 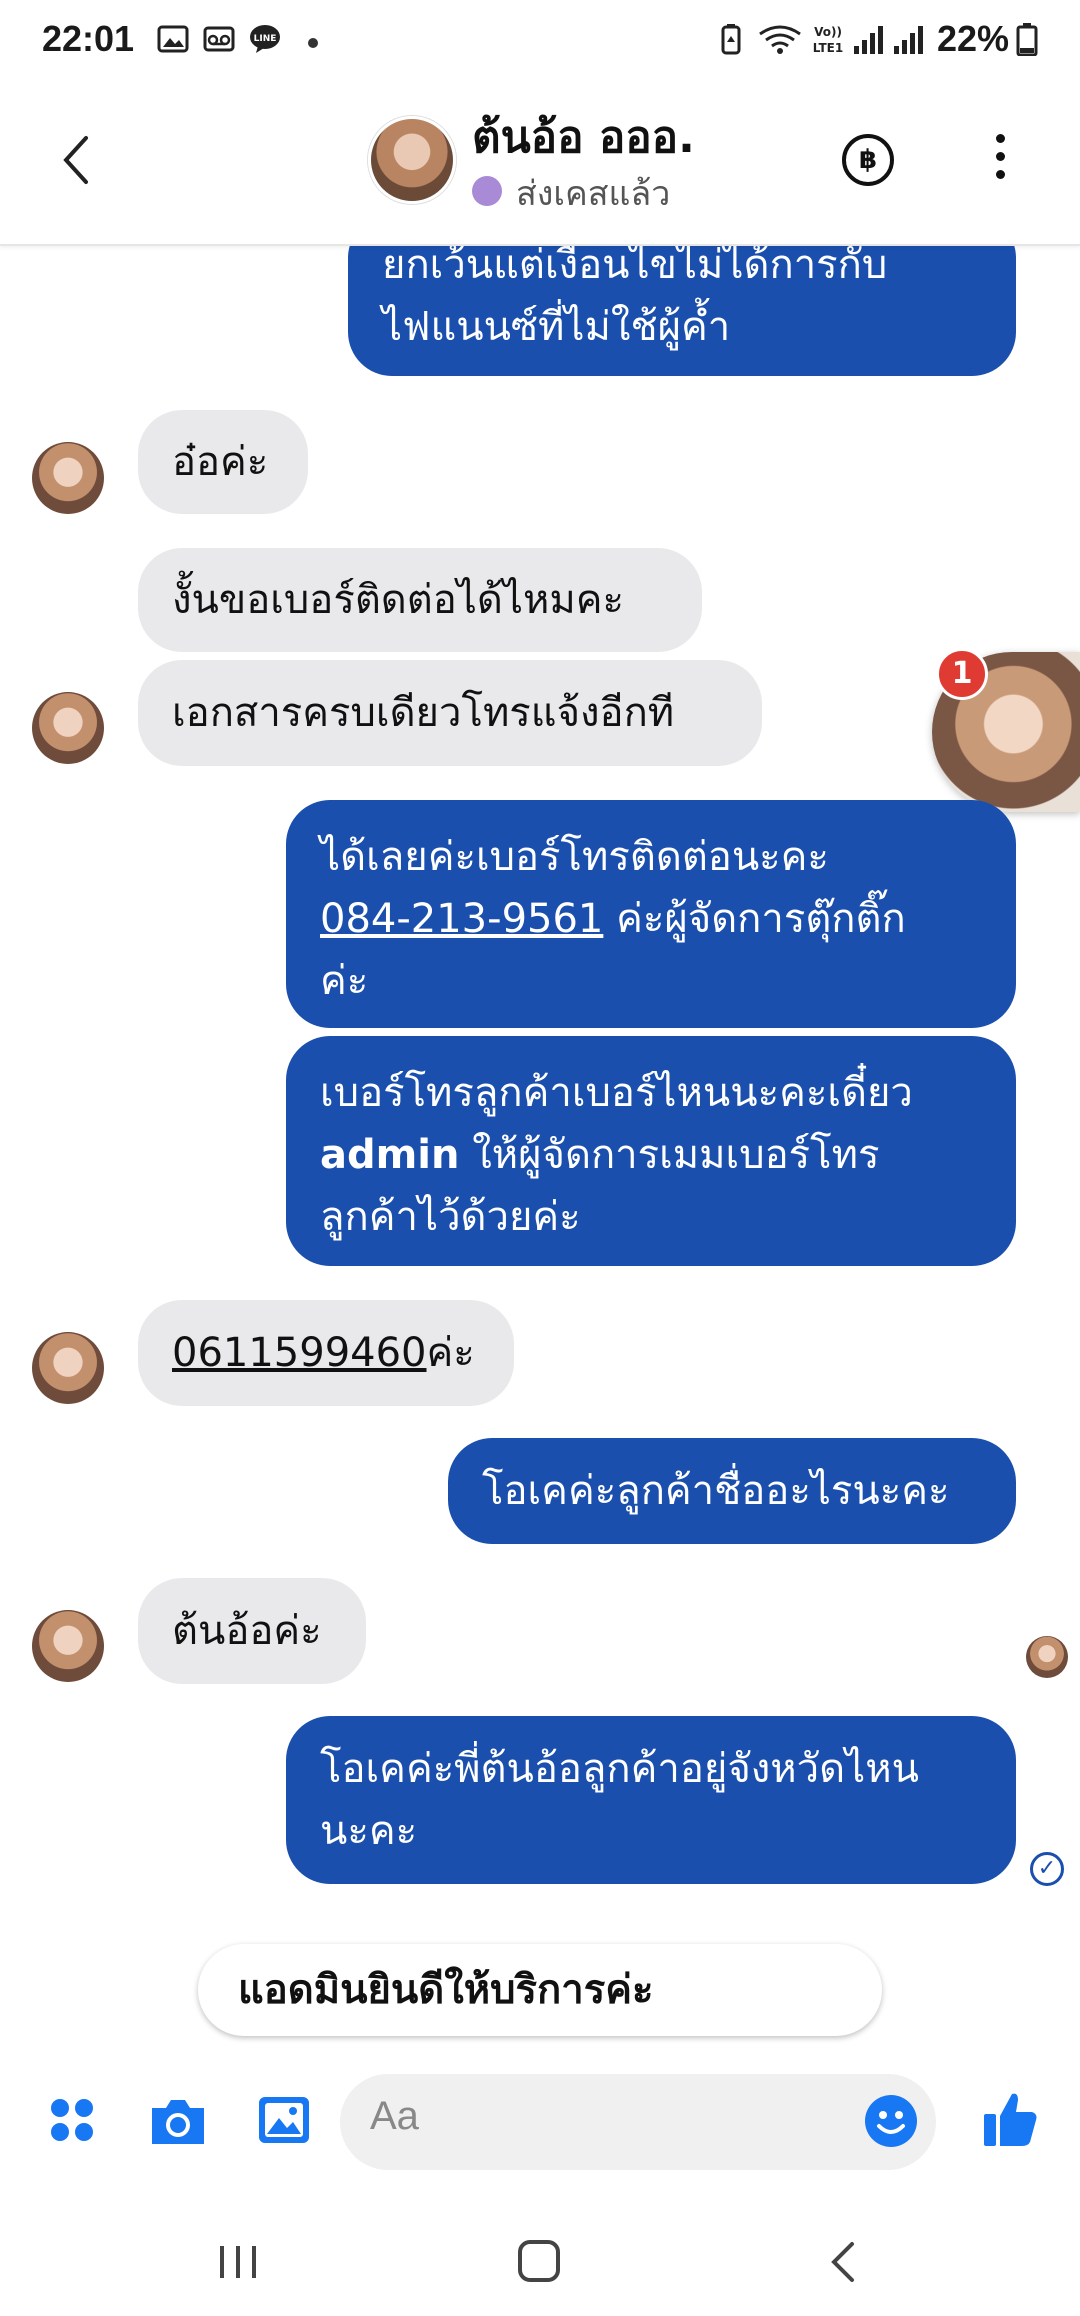 What do you see at coordinates (461, 919) in the screenshot?
I see `phone-link: 084-213-9561` at bounding box center [461, 919].